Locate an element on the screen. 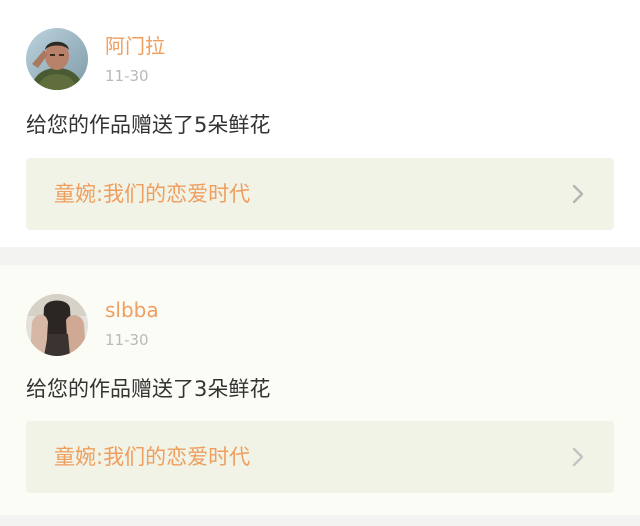 This screenshot has width=640, height=526. username: 阿门拉 is located at coordinates (135, 46).